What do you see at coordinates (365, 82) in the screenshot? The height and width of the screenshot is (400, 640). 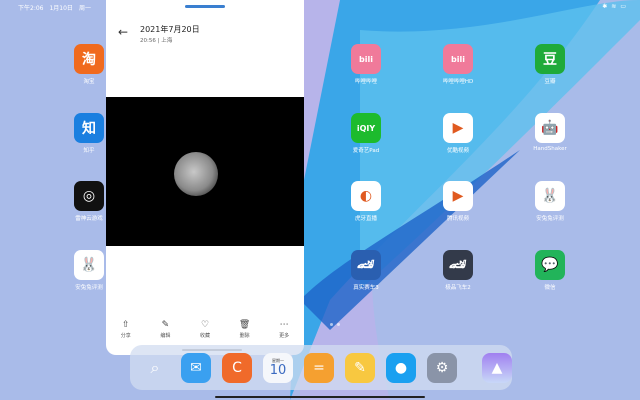 I see `app-label: 哔哩哔哩` at bounding box center [365, 82].